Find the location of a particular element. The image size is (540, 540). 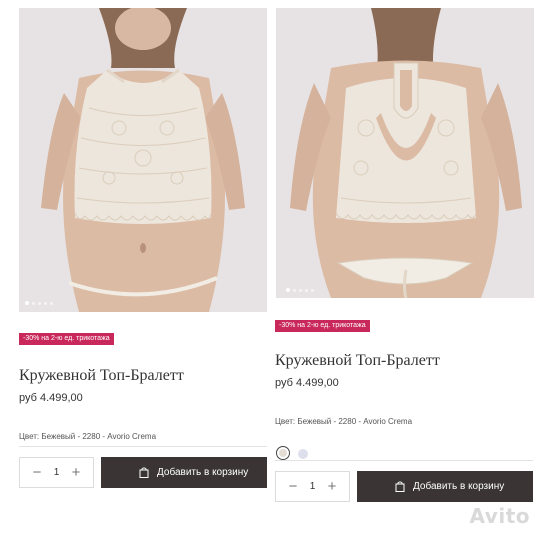

color-swatch-lilac is located at coordinates (303, 454).